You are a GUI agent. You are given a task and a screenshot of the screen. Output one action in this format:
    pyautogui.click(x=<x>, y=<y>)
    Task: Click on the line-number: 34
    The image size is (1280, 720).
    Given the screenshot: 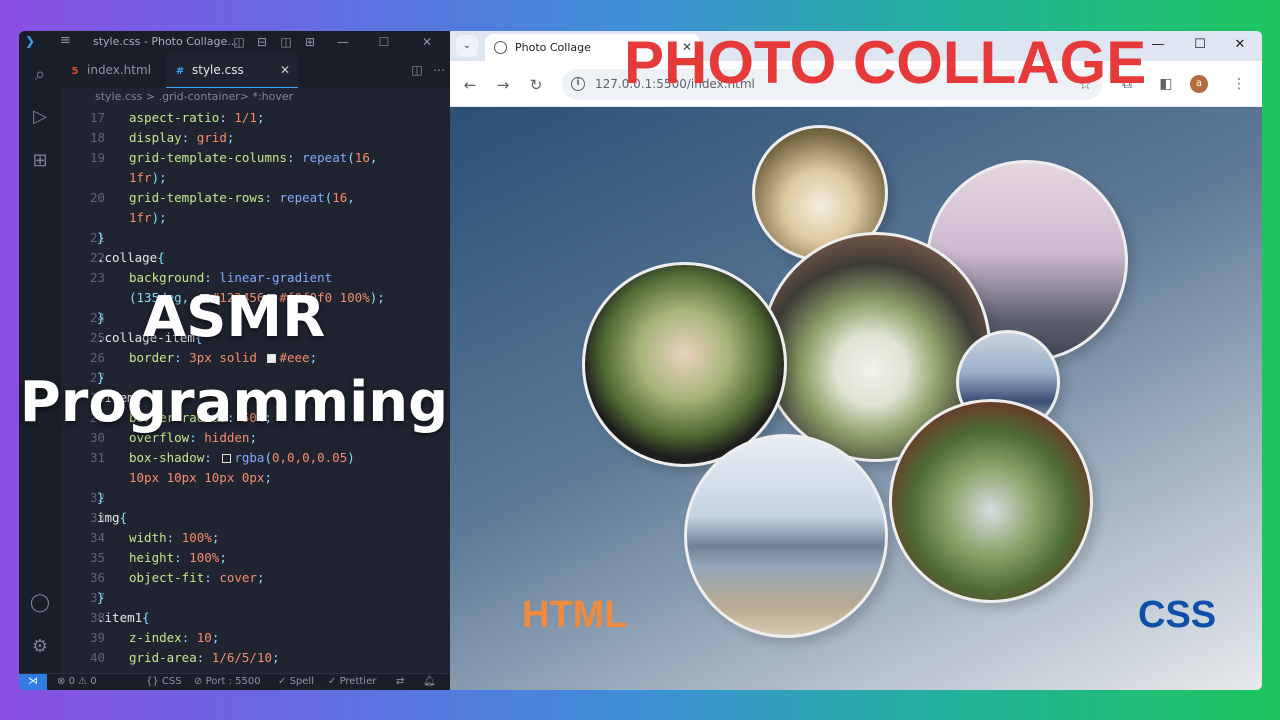 What is the action you would take?
    pyautogui.click(x=97, y=537)
    